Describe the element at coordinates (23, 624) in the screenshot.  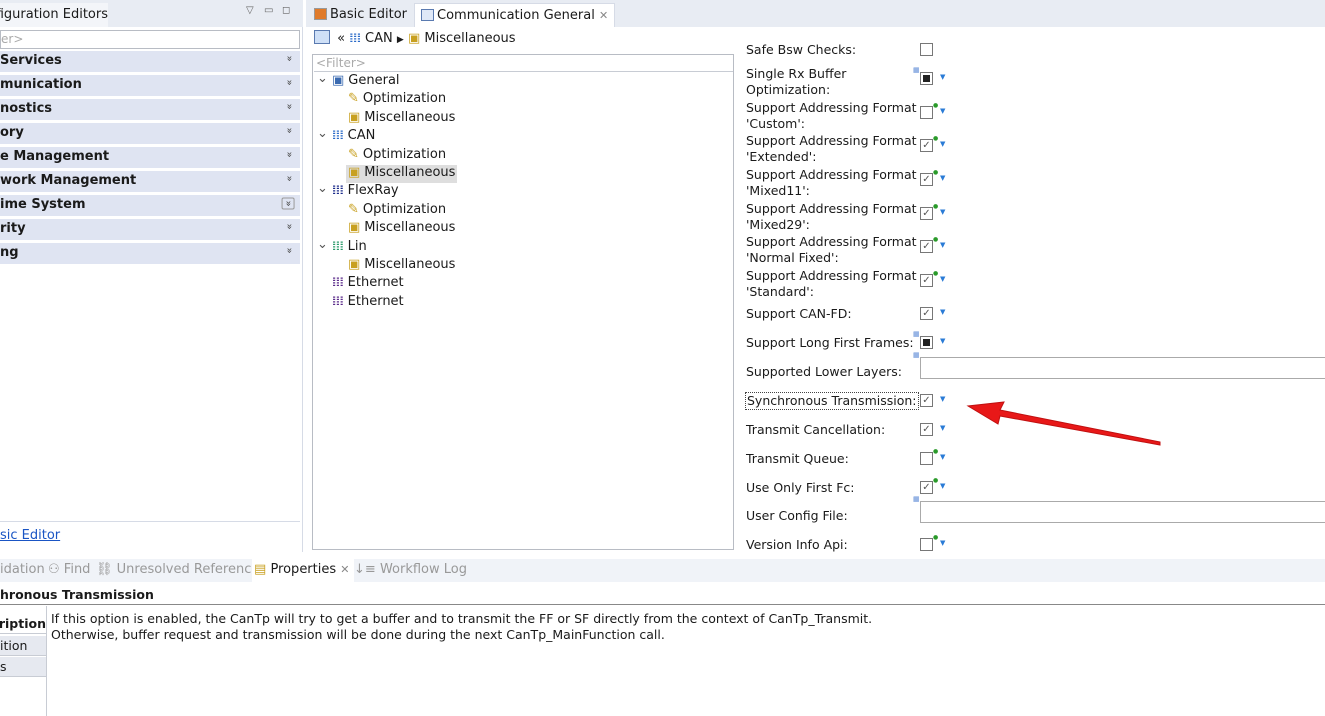
I see `side-tab-description: ription` at that location.